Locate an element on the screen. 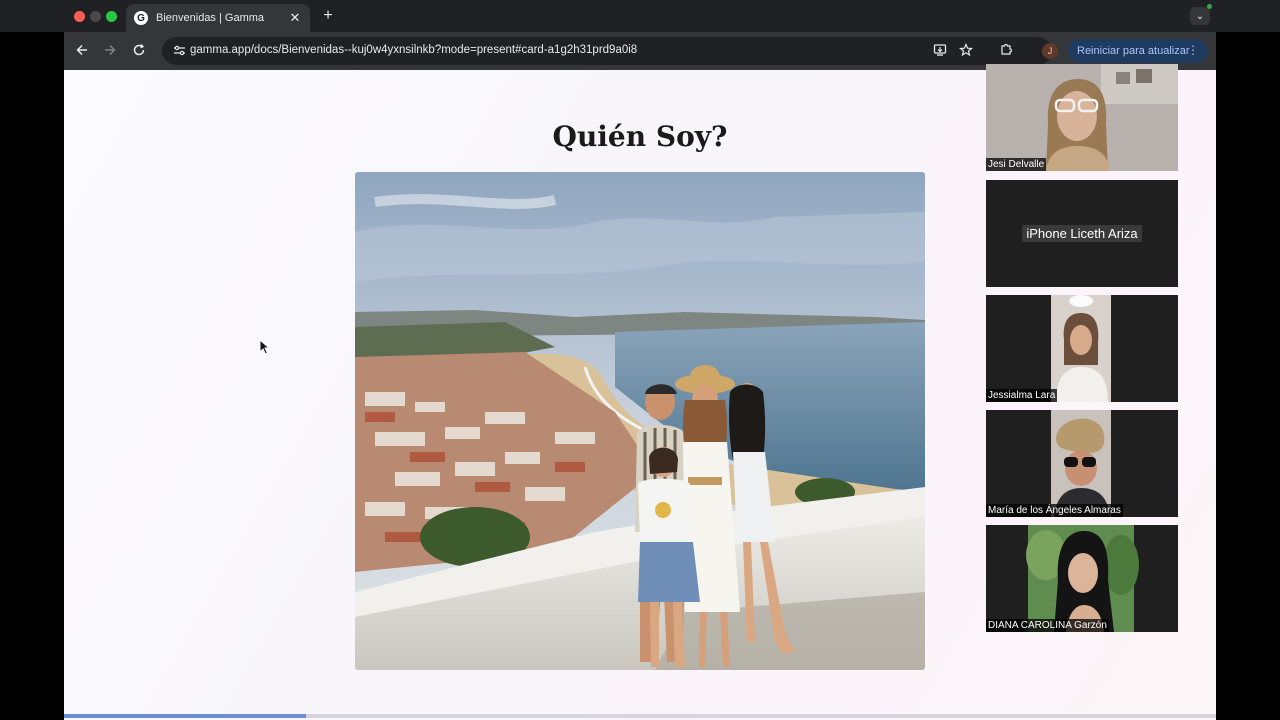 This screenshot has height=720, width=1280. status-dot is located at coordinates (1209, 6).